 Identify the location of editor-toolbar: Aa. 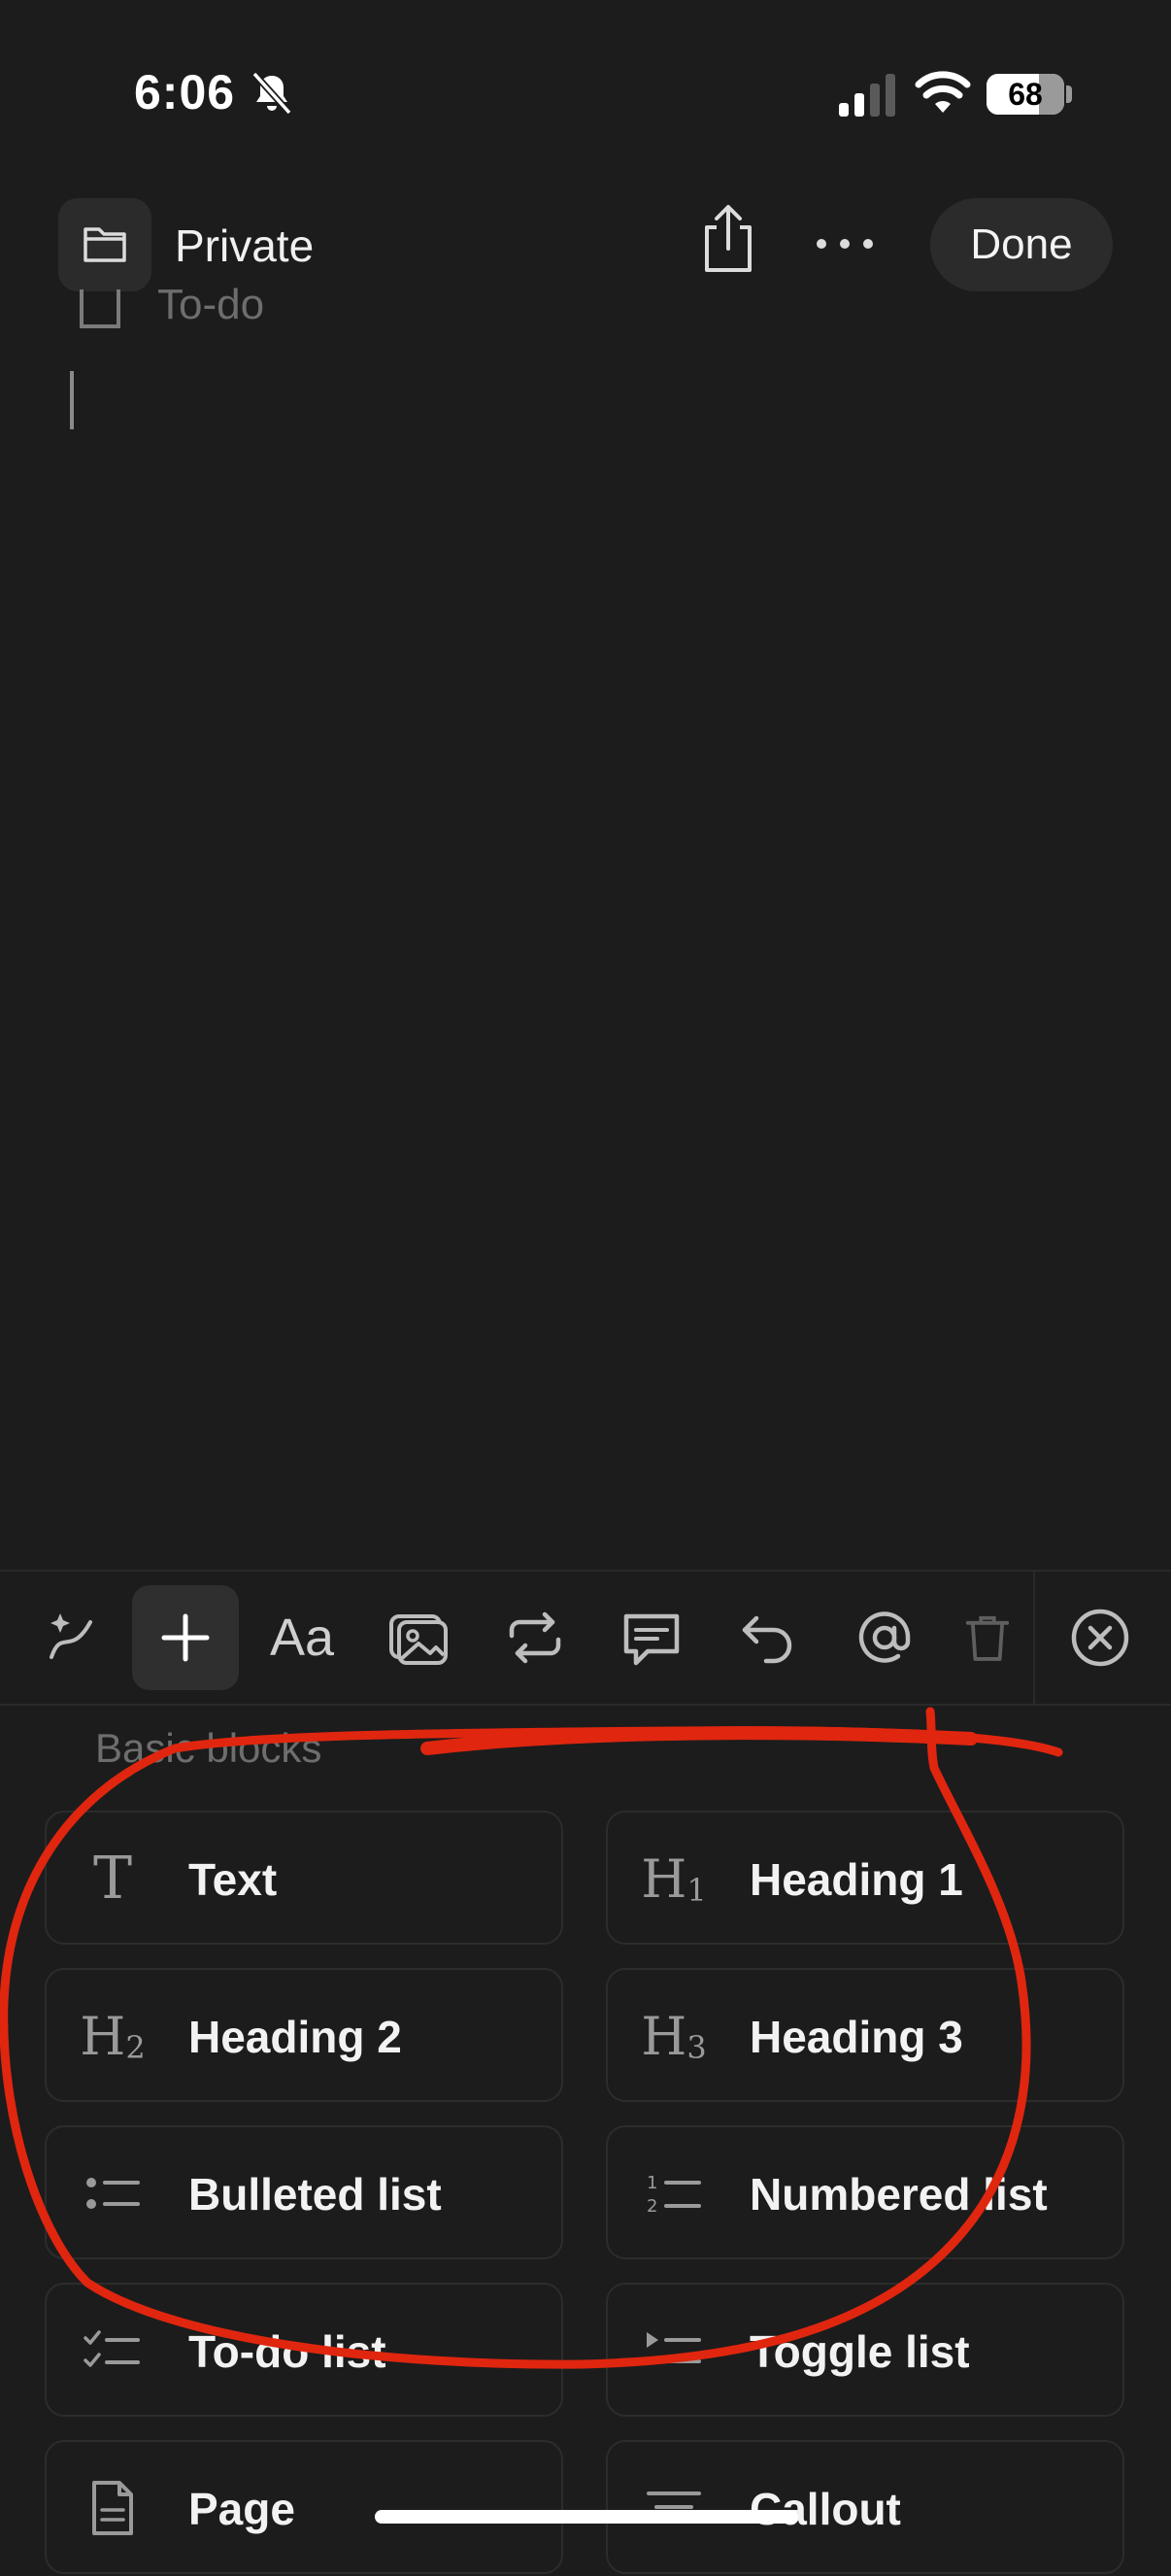
(585, 1638).